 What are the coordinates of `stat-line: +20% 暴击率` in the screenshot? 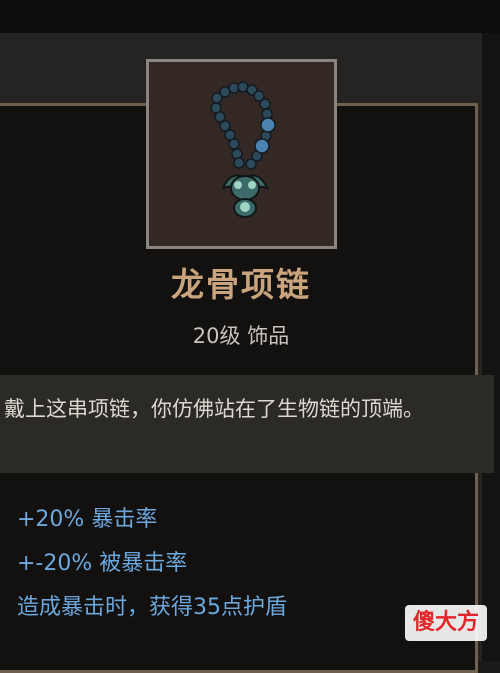 It's located at (87, 519).